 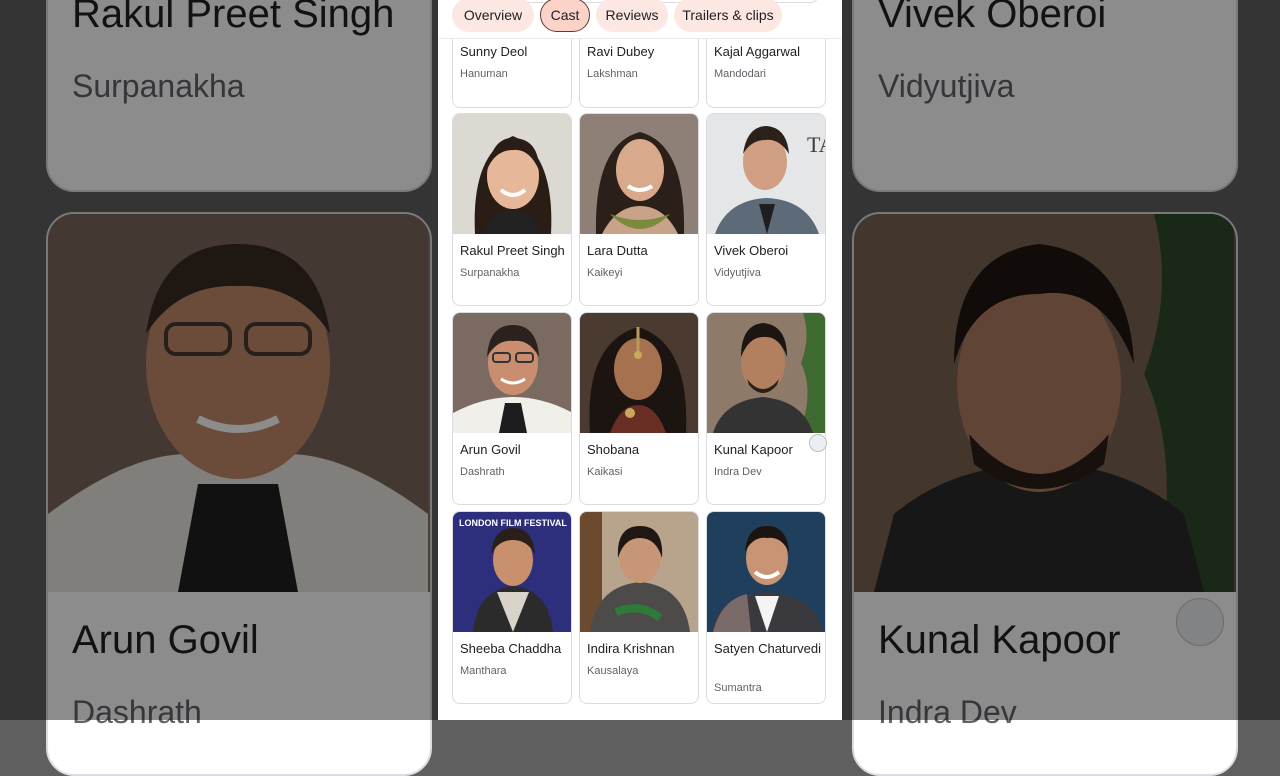 What do you see at coordinates (738, 472) in the screenshot?
I see `cast-role: Indra Dev` at bounding box center [738, 472].